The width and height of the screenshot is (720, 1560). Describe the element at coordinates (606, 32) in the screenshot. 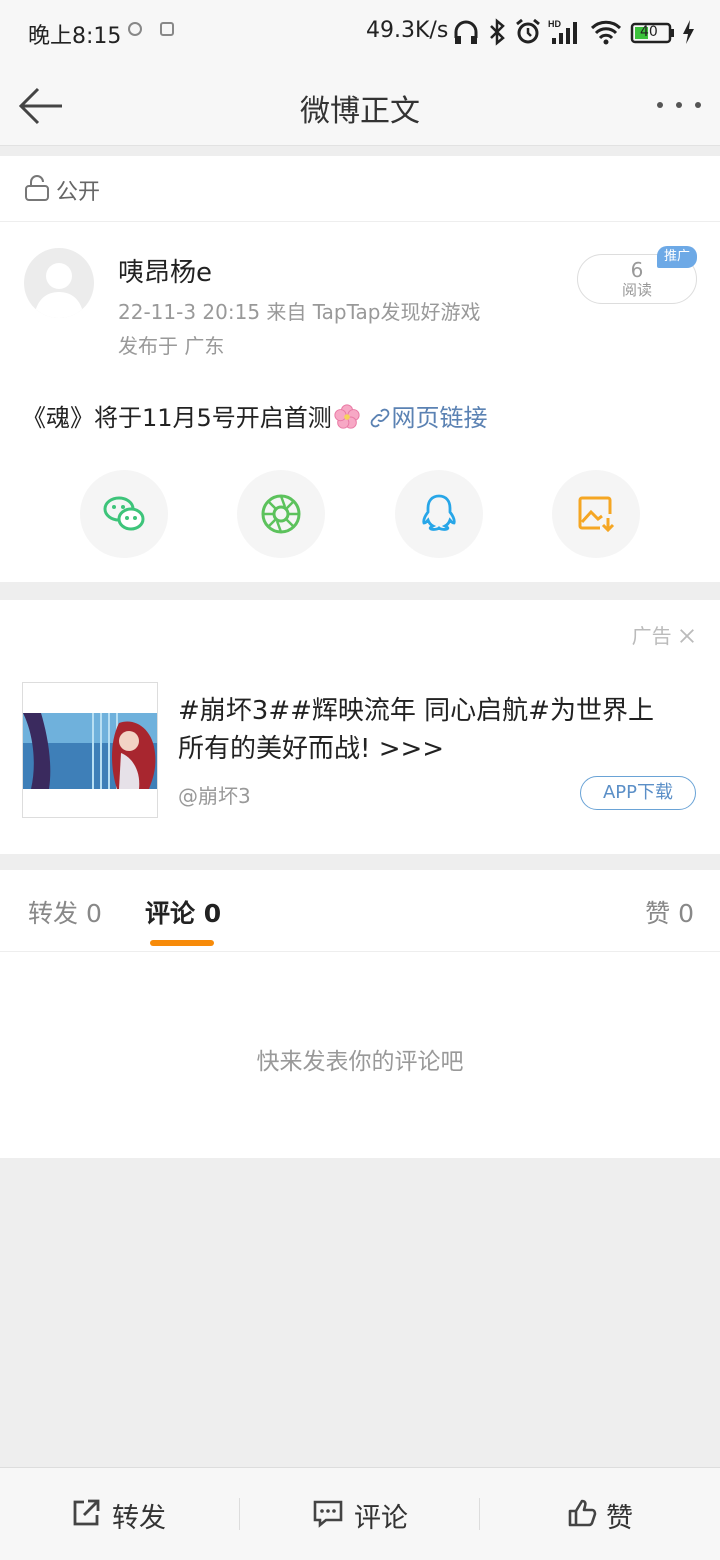

I see `wifi-icon` at that location.